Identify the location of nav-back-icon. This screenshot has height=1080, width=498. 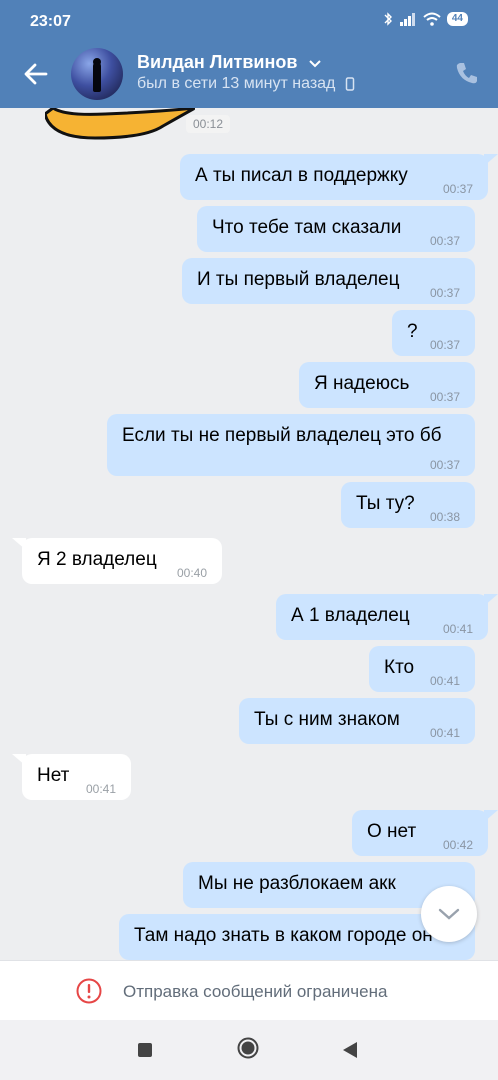
(350, 1050).